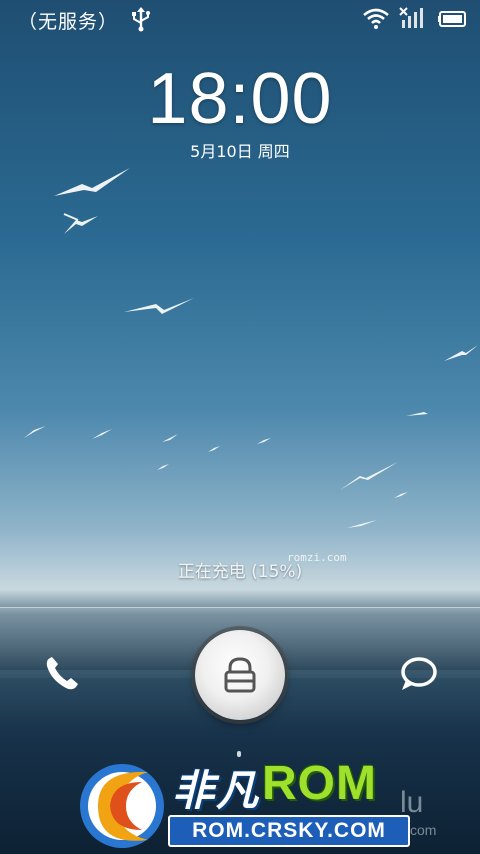 This screenshot has height=854, width=480. What do you see at coordinates (376, 18) in the screenshot?
I see `wifi-icon` at bounding box center [376, 18].